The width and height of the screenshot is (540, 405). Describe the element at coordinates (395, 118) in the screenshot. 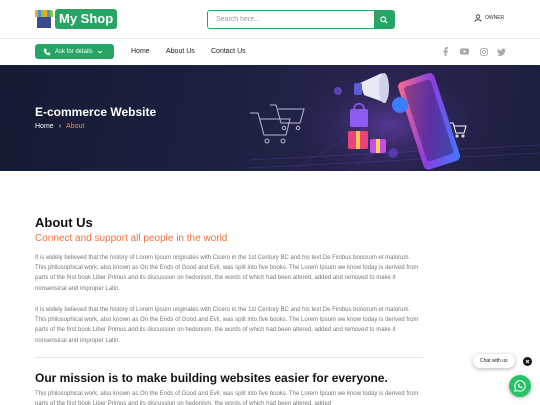

I see `ecommerce-illustration` at that location.